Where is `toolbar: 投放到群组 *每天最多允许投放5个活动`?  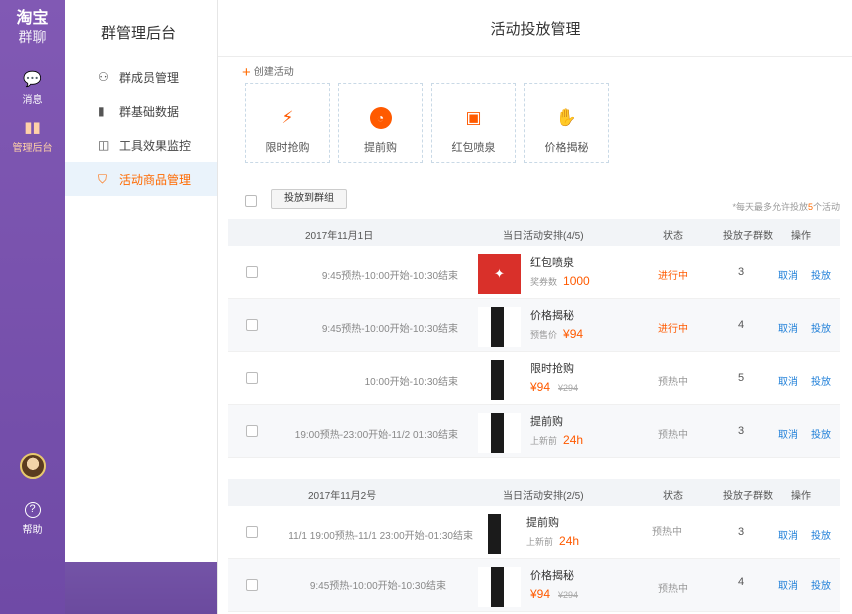 toolbar: 投放到群组 *每天最多允许投放5个活动 is located at coordinates (542, 201).